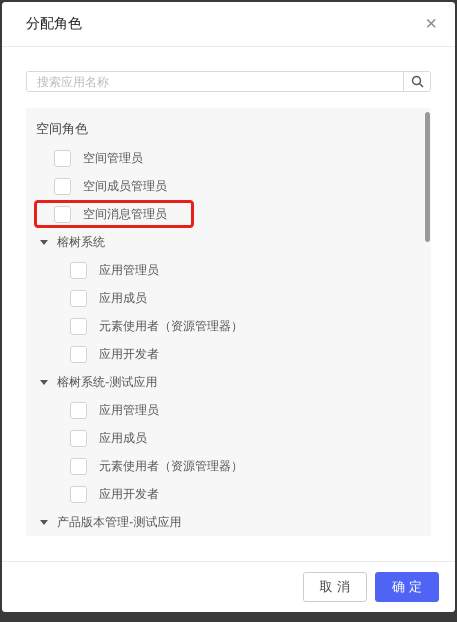 This screenshot has width=457, height=622. What do you see at coordinates (125, 186) in the screenshot?
I see `role-label: 空间成员管理员` at bounding box center [125, 186].